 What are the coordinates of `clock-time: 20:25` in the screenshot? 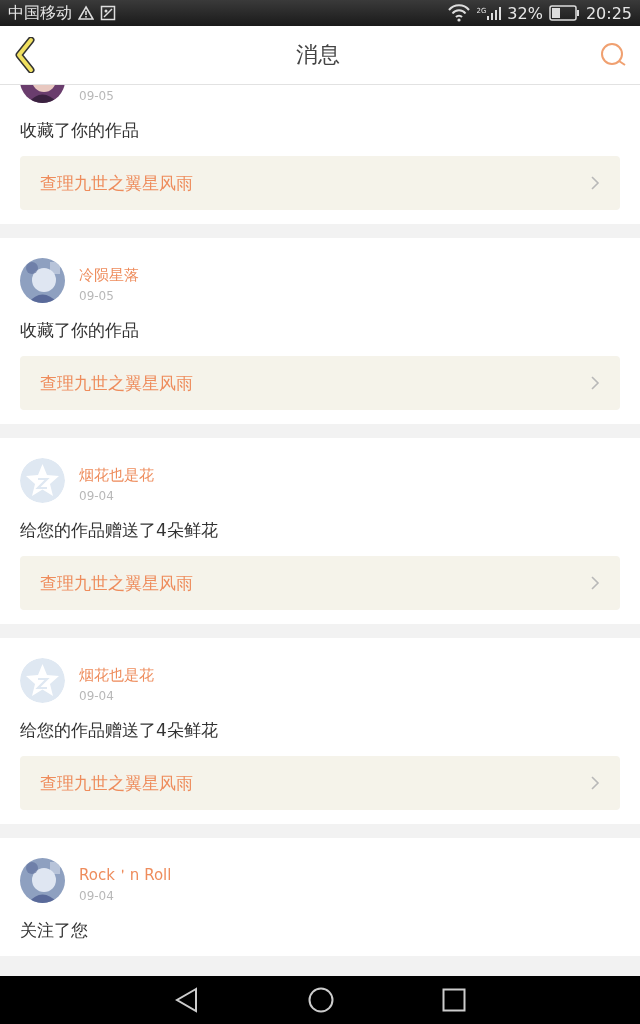 It's located at (608, 13).